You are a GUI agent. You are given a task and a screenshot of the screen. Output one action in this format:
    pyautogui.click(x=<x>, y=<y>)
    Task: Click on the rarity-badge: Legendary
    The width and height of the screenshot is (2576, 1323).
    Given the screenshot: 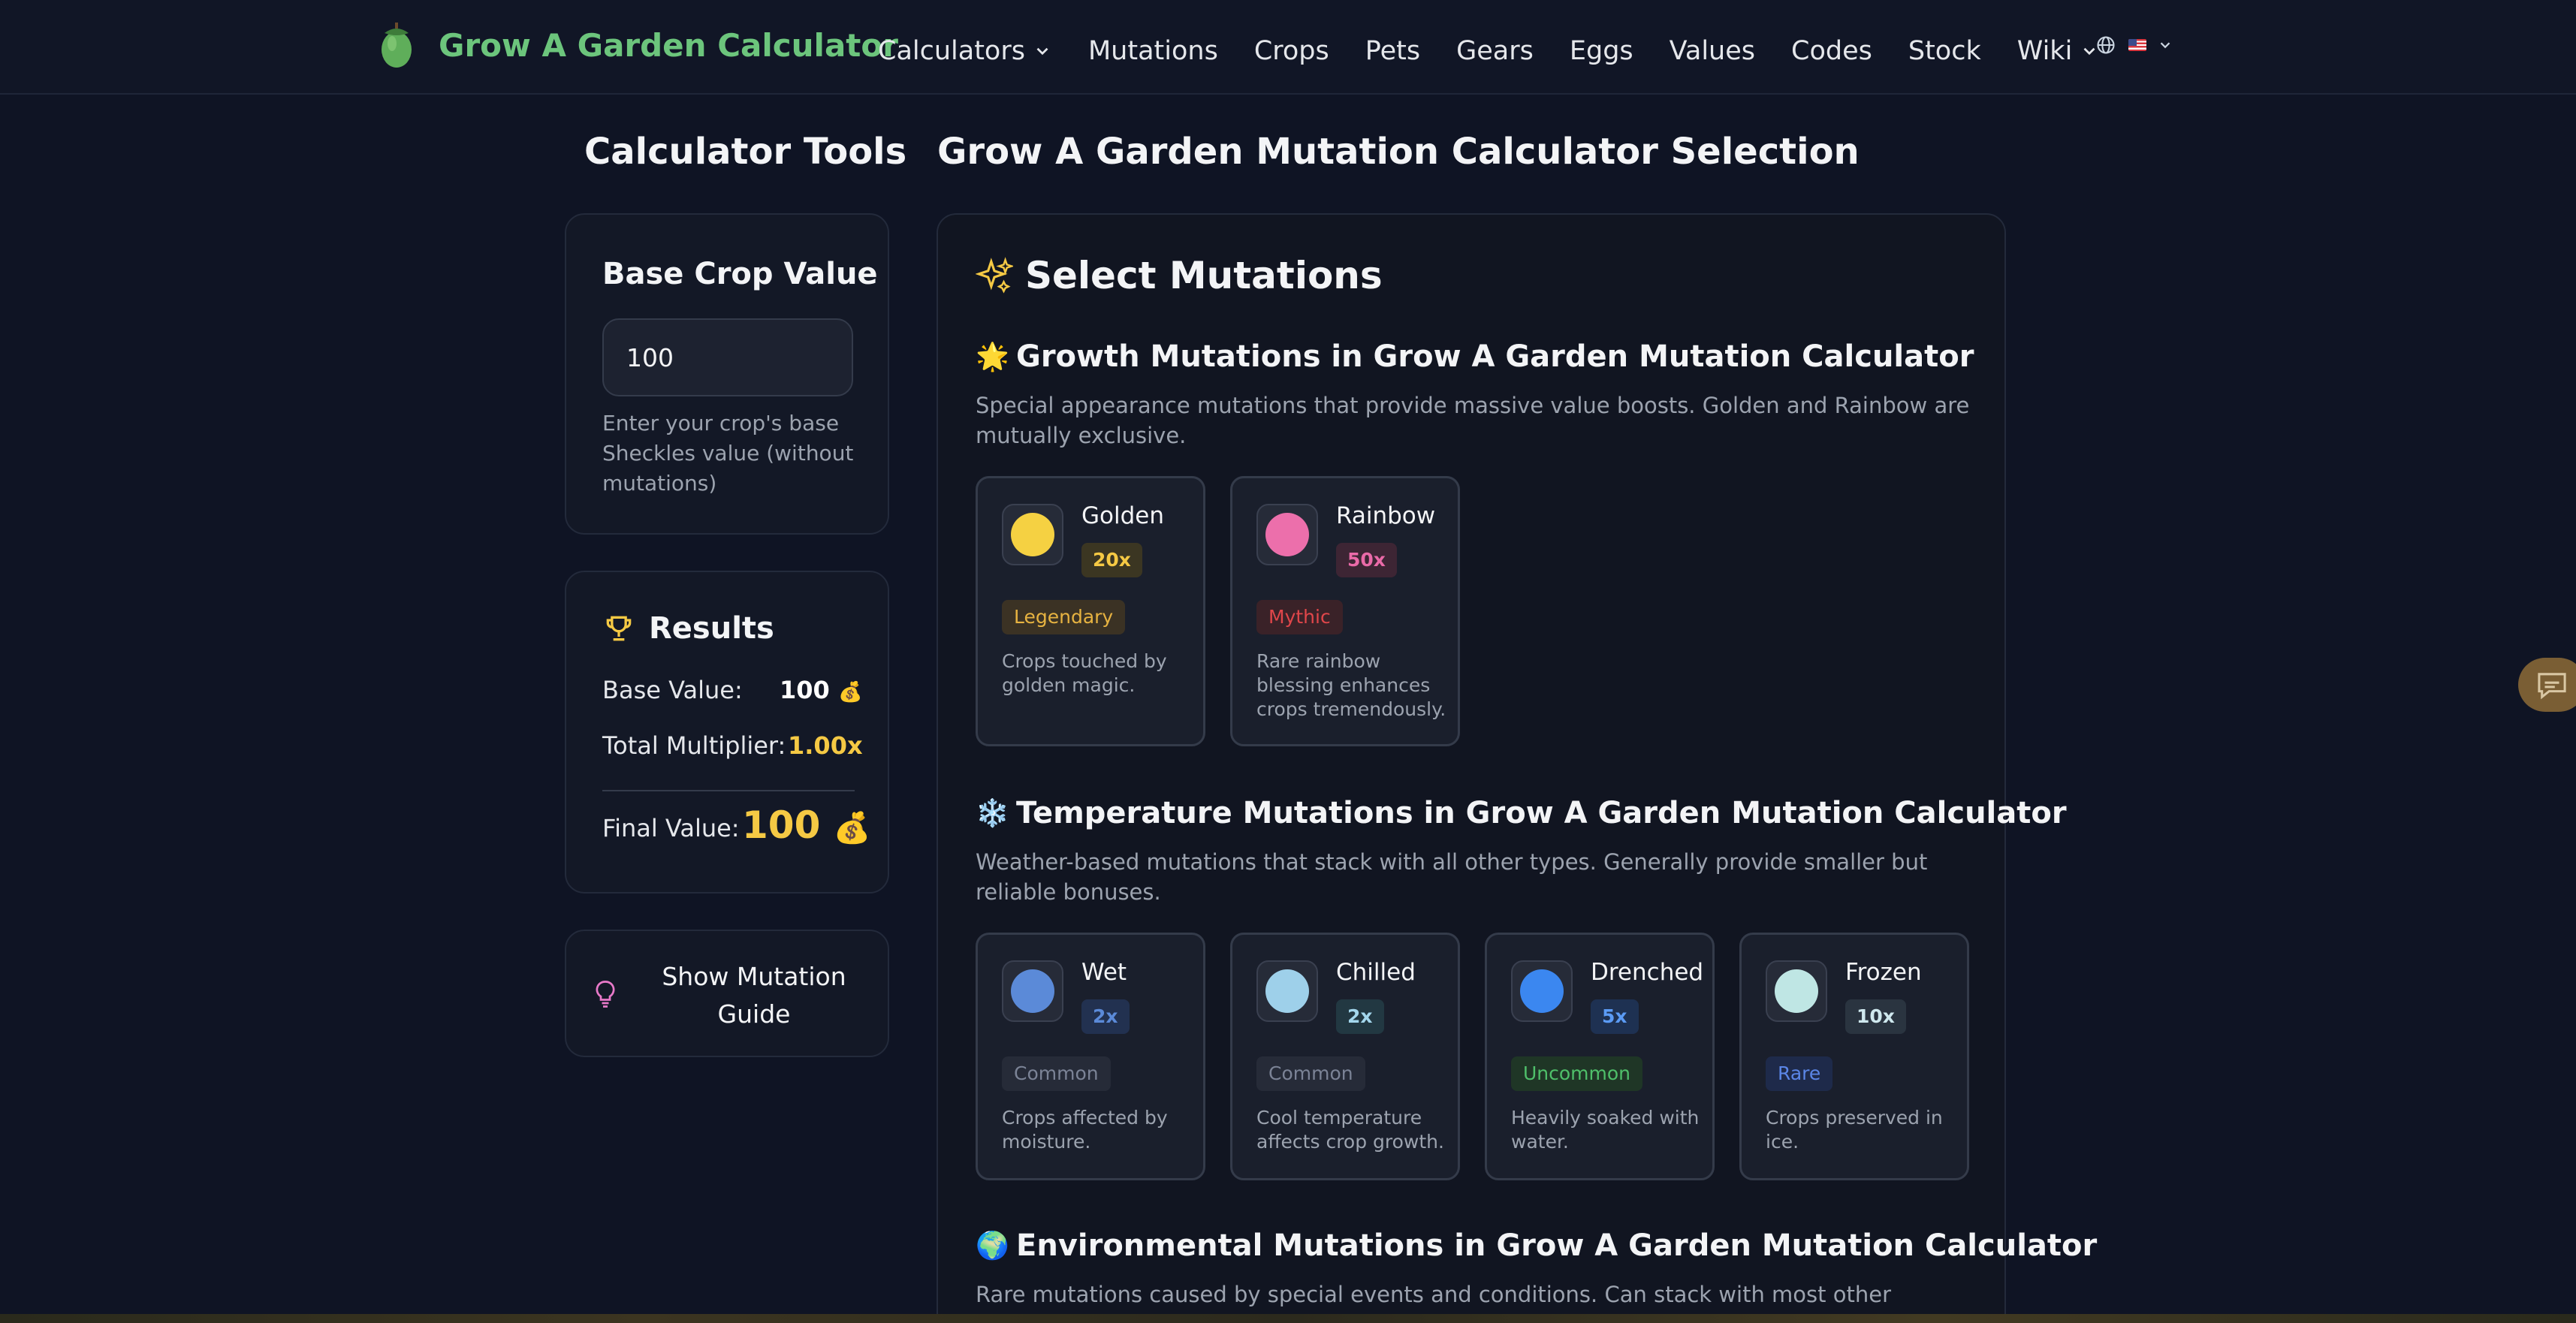 What is the action you would take?
    pyautogui.click(x=1064, y=617)
    